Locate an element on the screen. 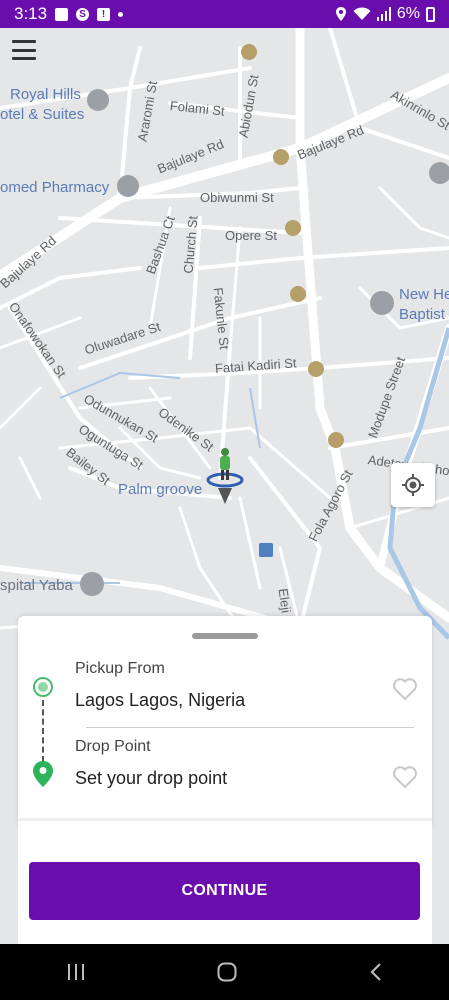 This screenshot has height=1000, width=449. street-label: Opere St is located at coordinates (251, 235).